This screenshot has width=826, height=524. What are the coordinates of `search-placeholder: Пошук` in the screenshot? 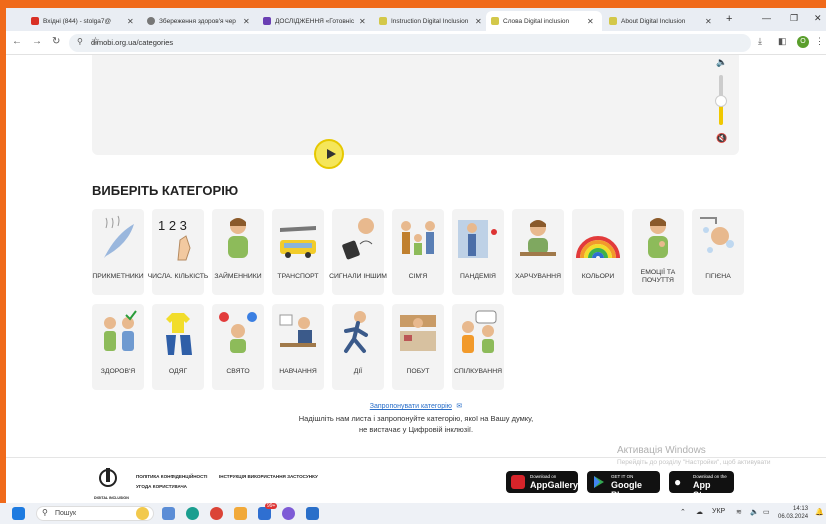 It's located at (66, 513).